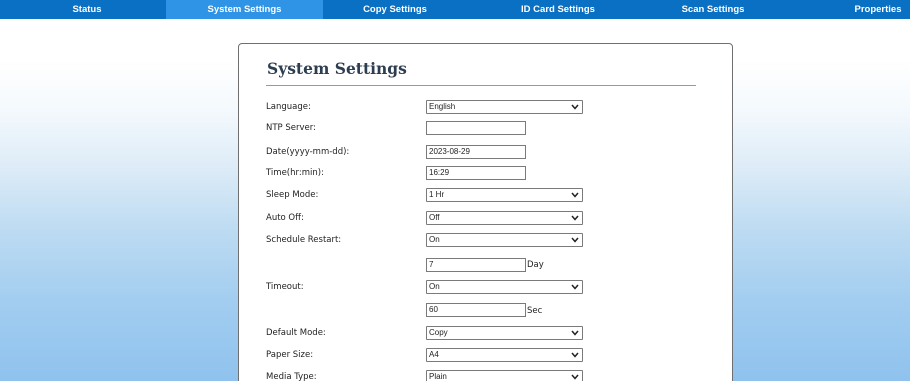 The width and height of the screenshot is (910, 381). What do you see at coordinates (476, 265) in the screenshot?
I see `schedule-restart-days-input: 7` at bounding box center [476, 265].